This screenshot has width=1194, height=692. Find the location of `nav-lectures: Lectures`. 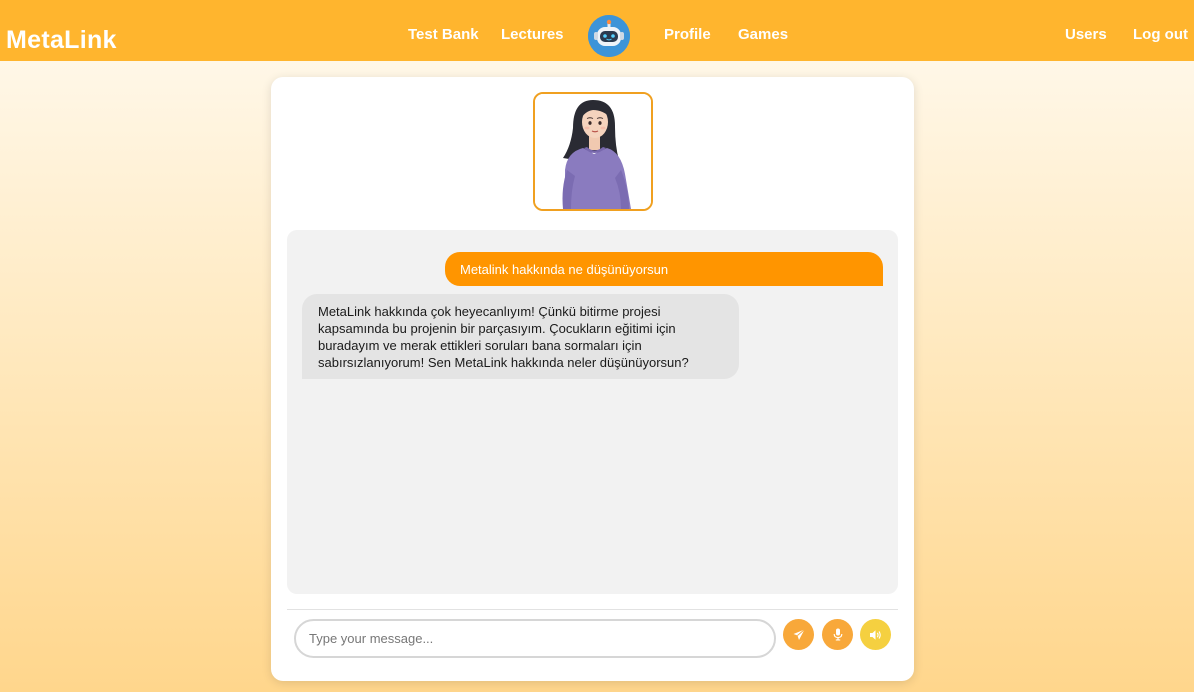

nav-lectures: Lectures is located at coordinates (532, 35).